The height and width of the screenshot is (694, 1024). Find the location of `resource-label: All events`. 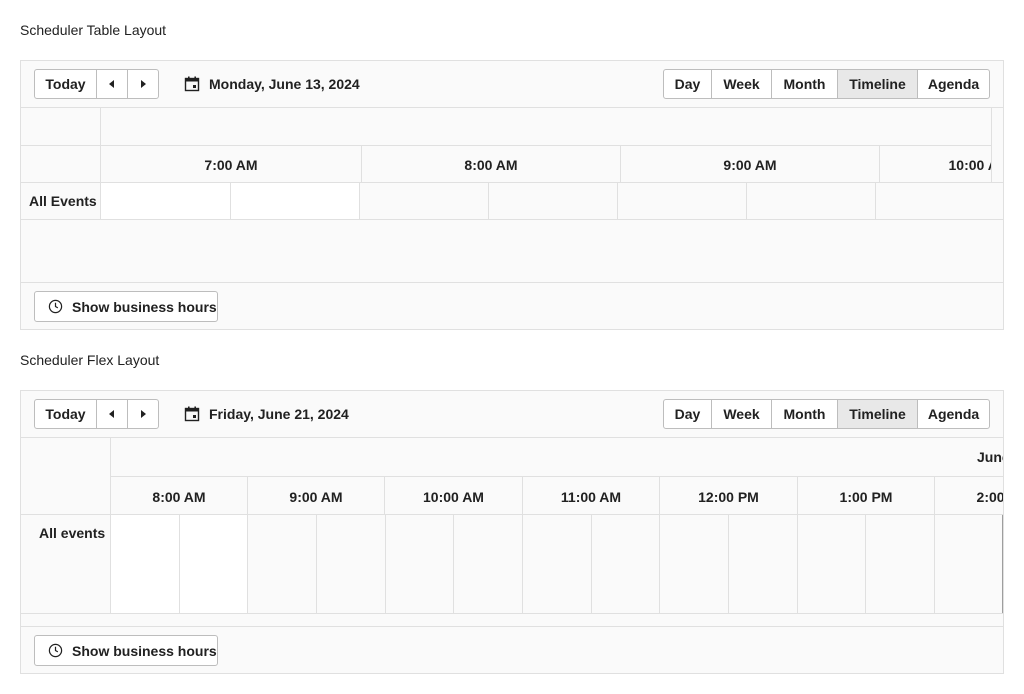

resource-label: All events is located at coordinates (72, 533).